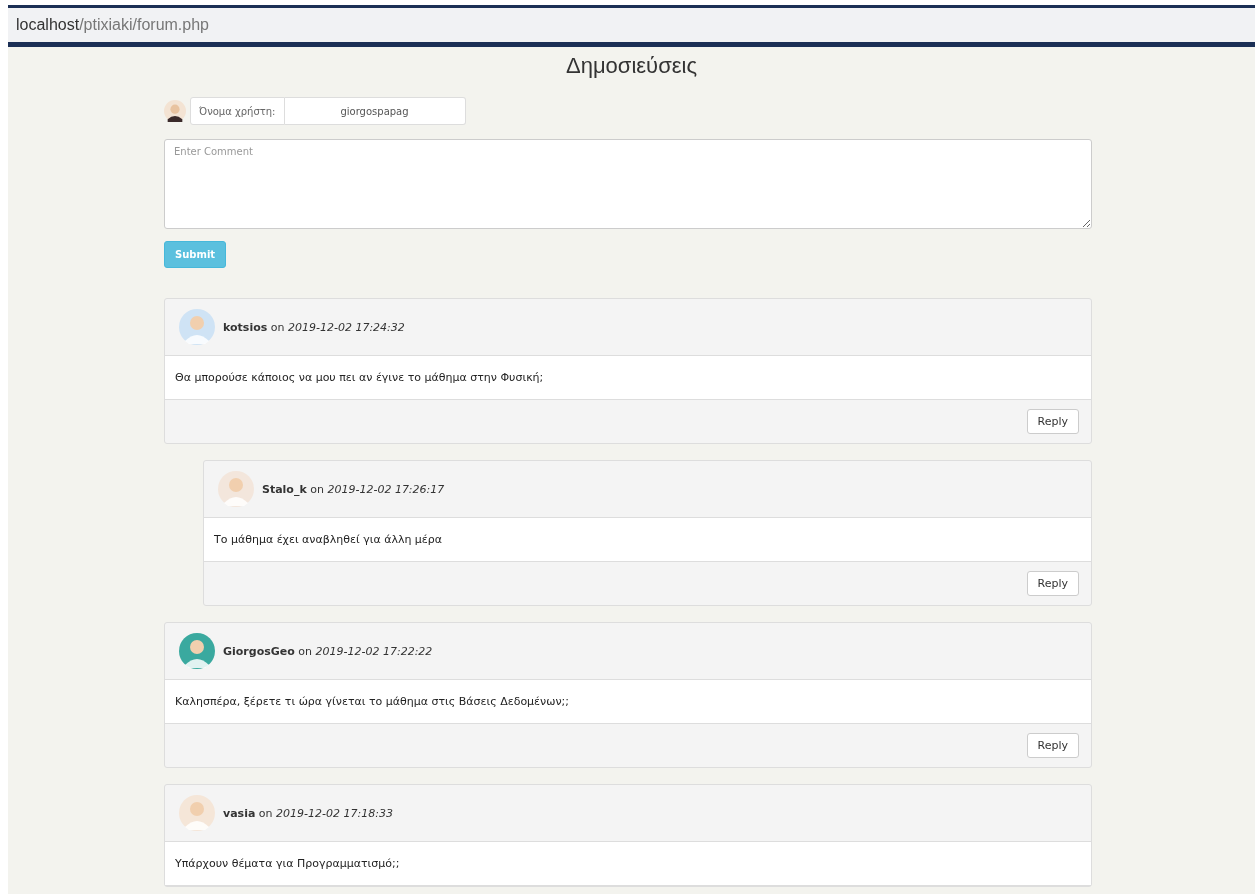  Describe the element at coordinates (328, 651) in the screenshot. I see `comment-meta: GiorgosGeo on 2019-12-02 17:22:22` at that location.